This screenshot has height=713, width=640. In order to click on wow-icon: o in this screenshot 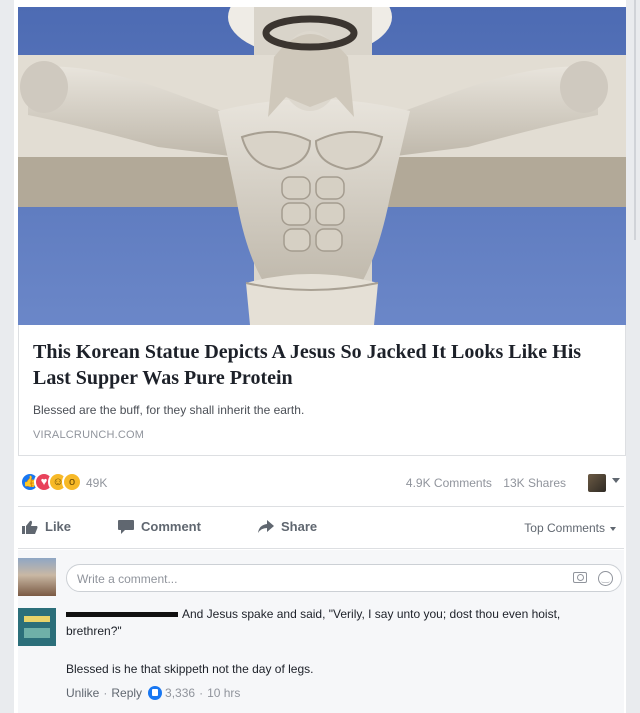, I will do `click(72, 482)`.